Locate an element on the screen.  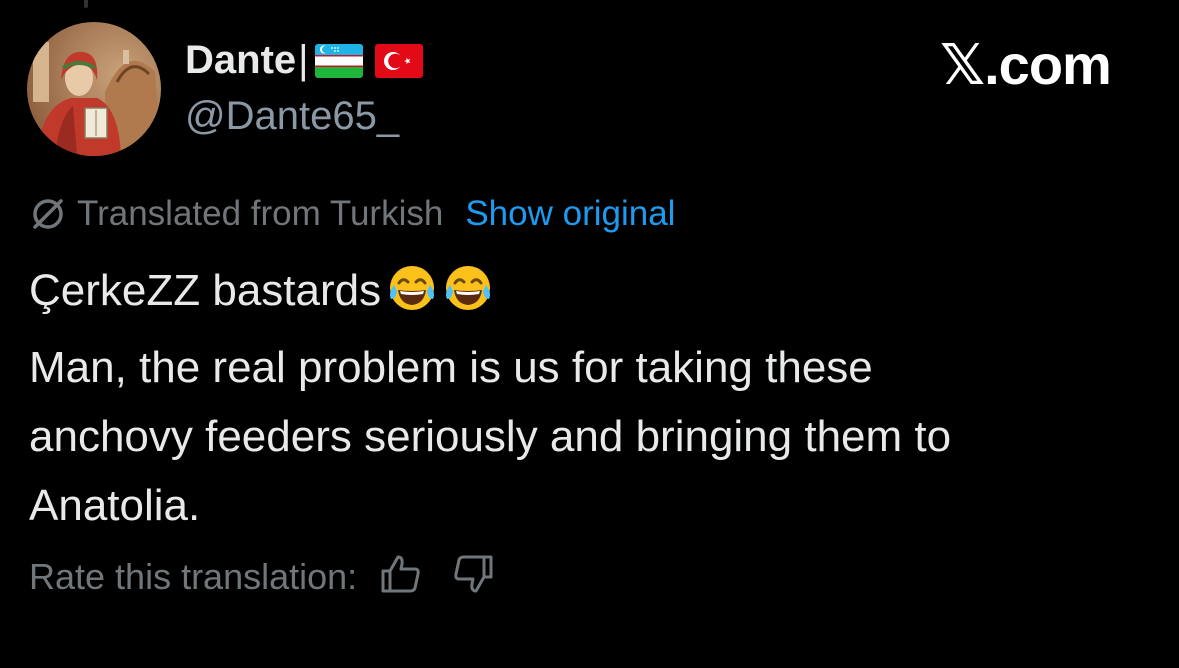
author-name-text: Dante is located at coordinates (241, 60).